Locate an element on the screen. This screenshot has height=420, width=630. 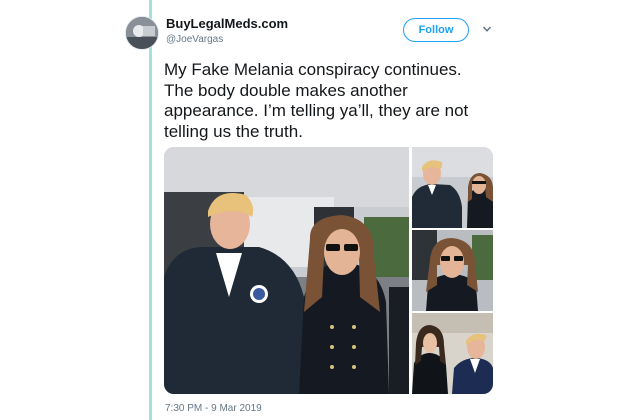
tweet-text-line: The body double makes another is located at coordinates (286, 90).